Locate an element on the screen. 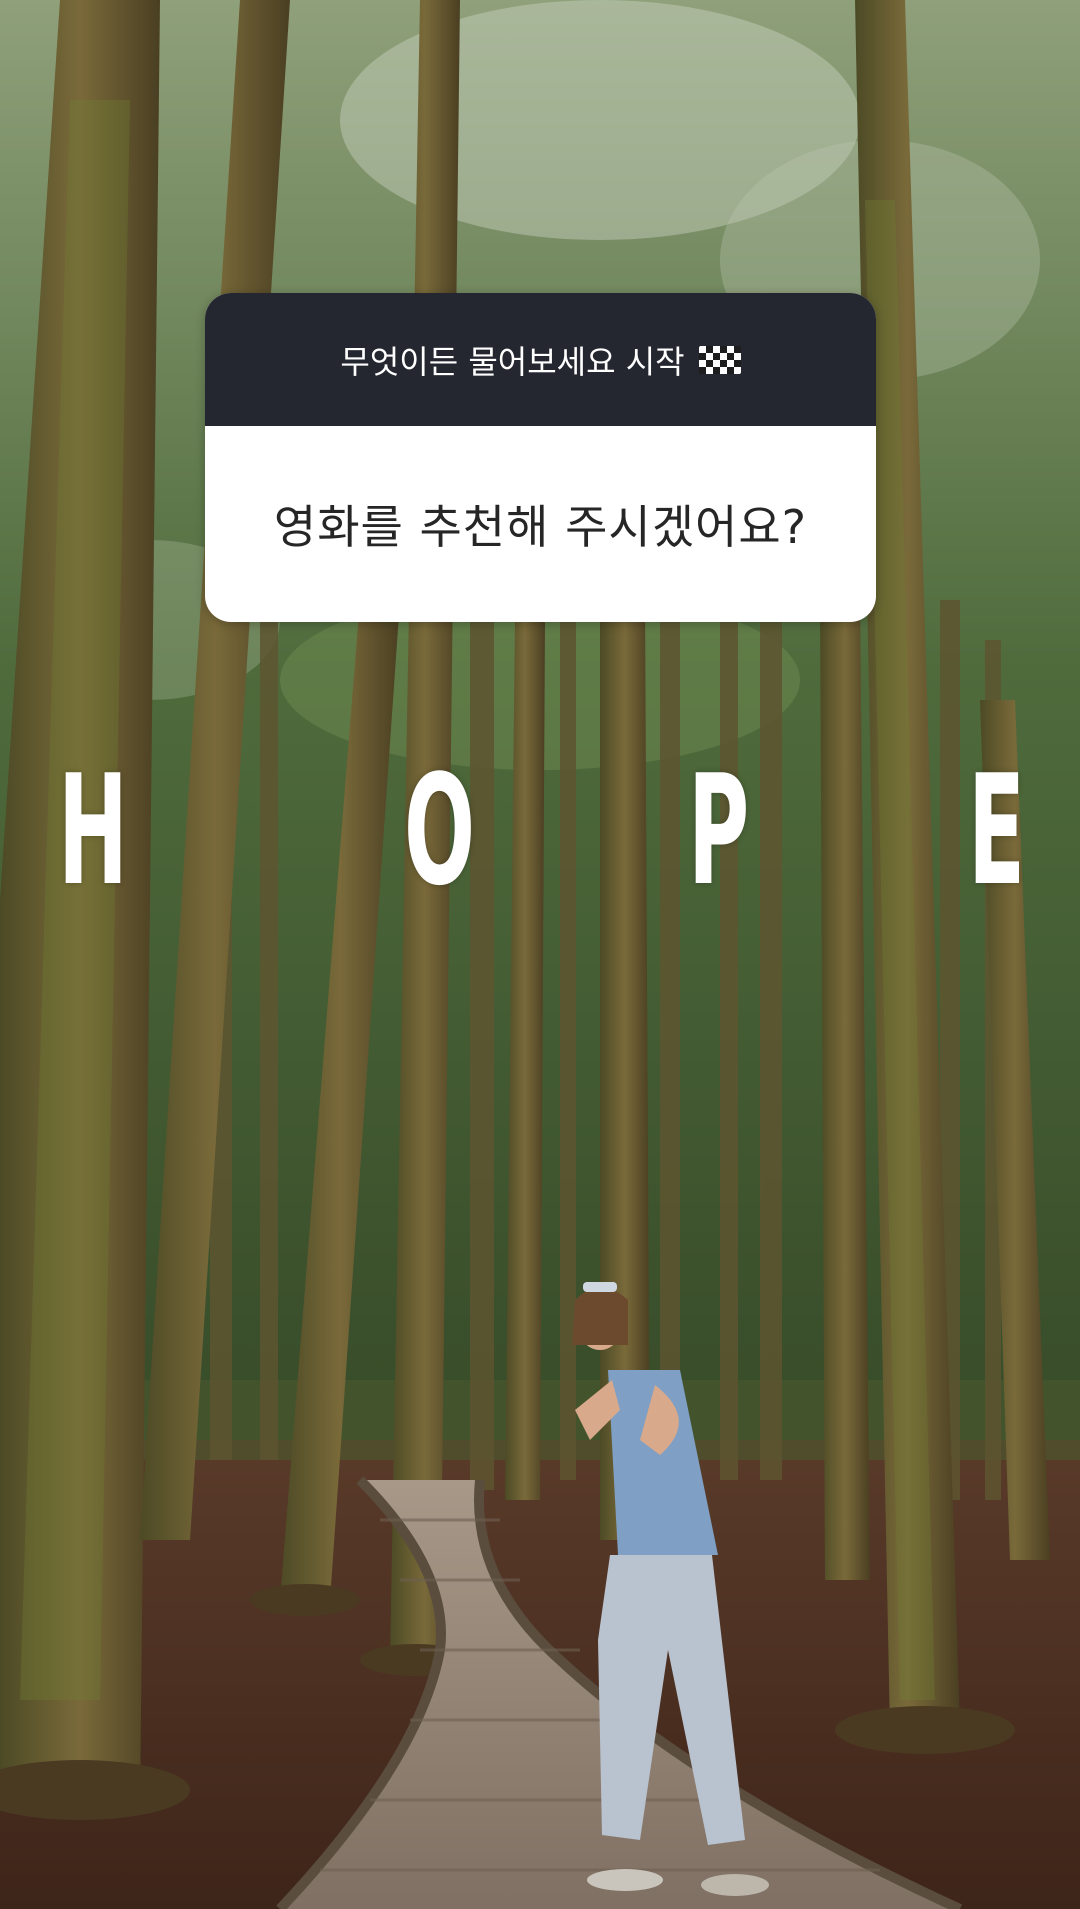  question-sticker: 무엇이든 물어보세요 시작 영화를 추천해 주시겠어요? is located at coordinates (540, 457).